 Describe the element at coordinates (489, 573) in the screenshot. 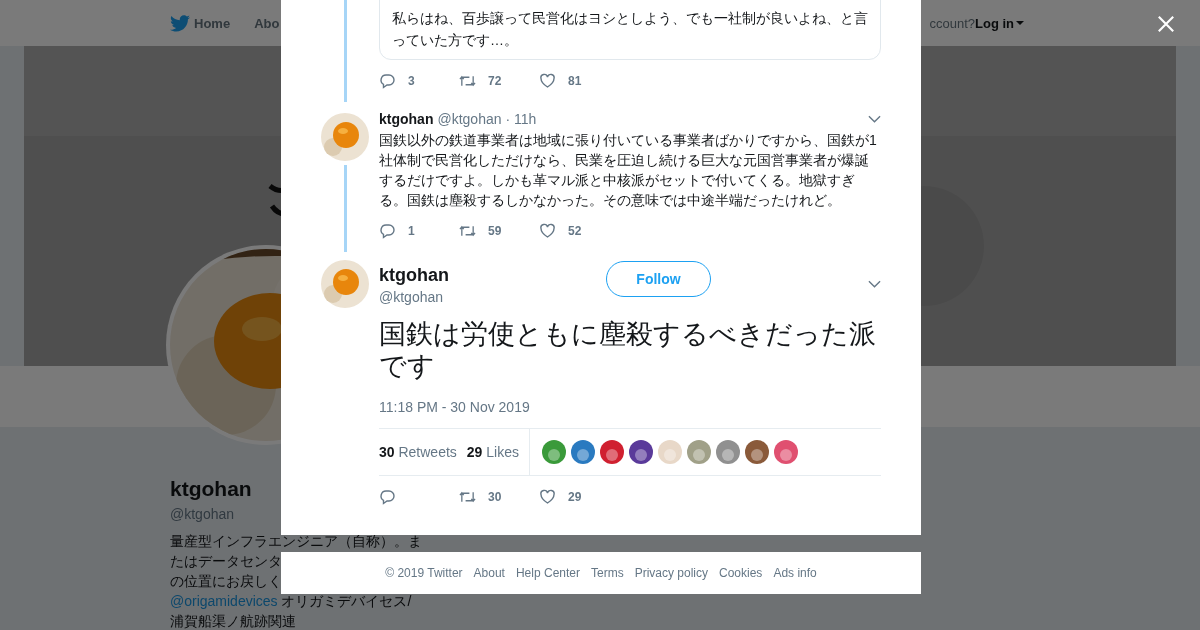

I see `footer-link: About` at that location.